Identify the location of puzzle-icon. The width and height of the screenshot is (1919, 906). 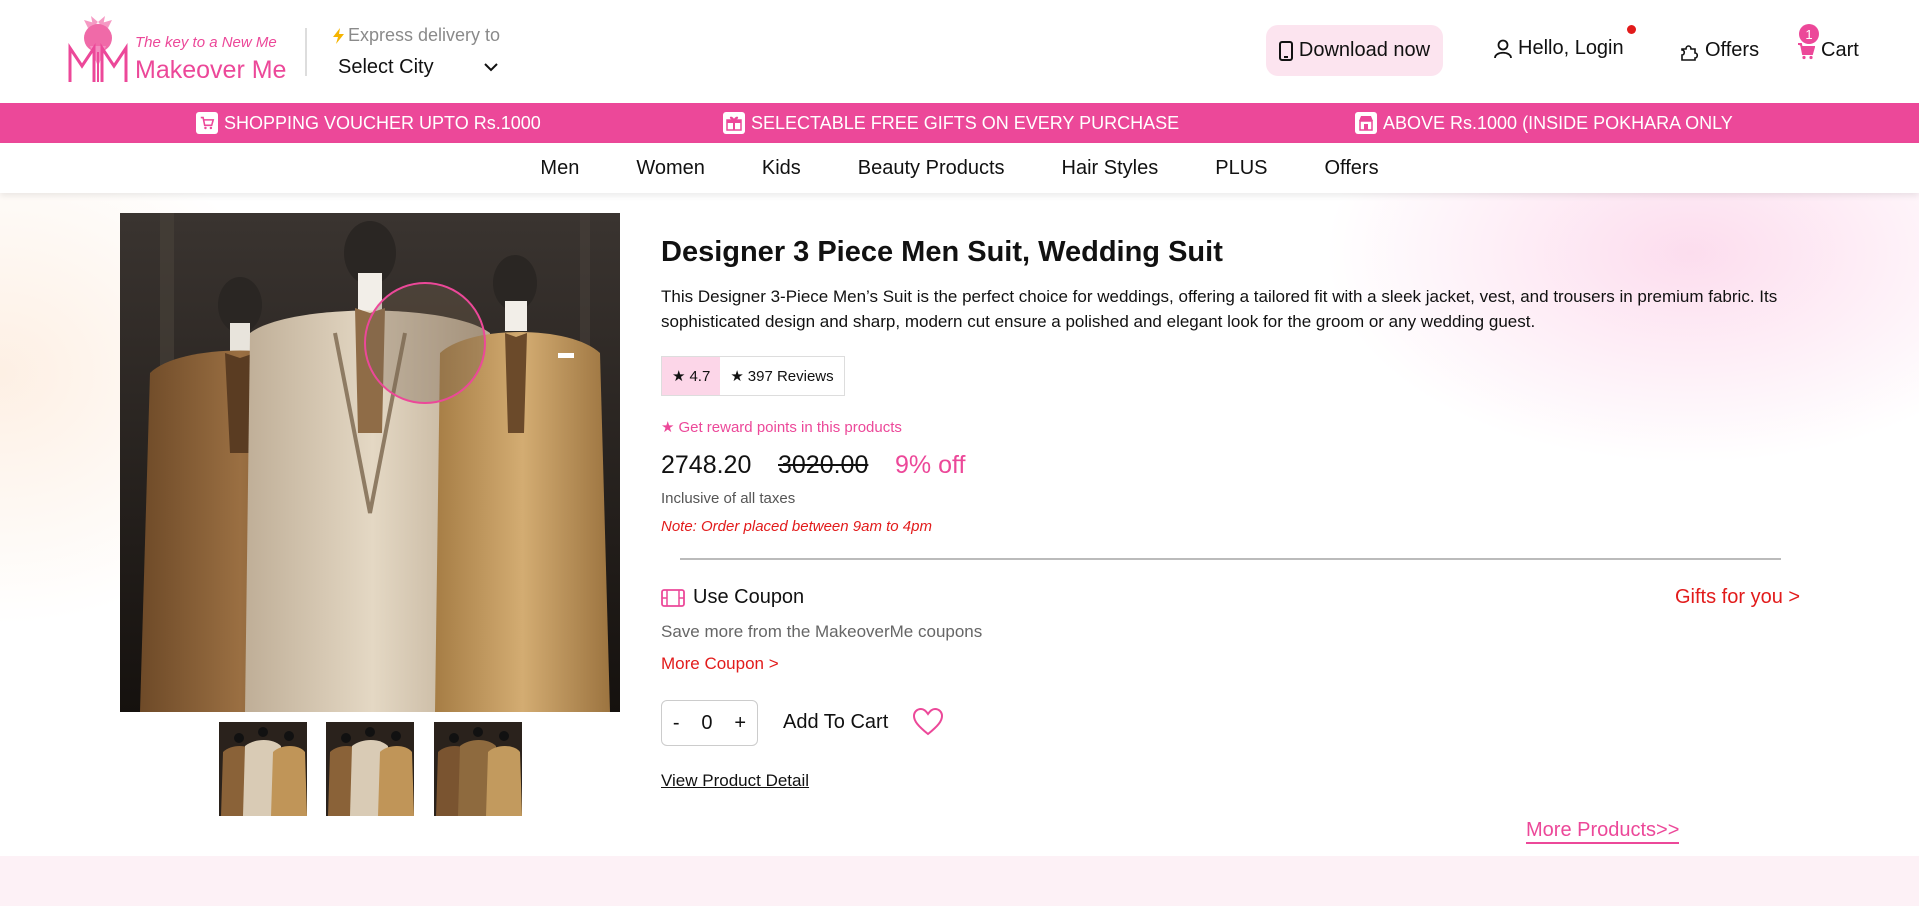
(1690, 52).